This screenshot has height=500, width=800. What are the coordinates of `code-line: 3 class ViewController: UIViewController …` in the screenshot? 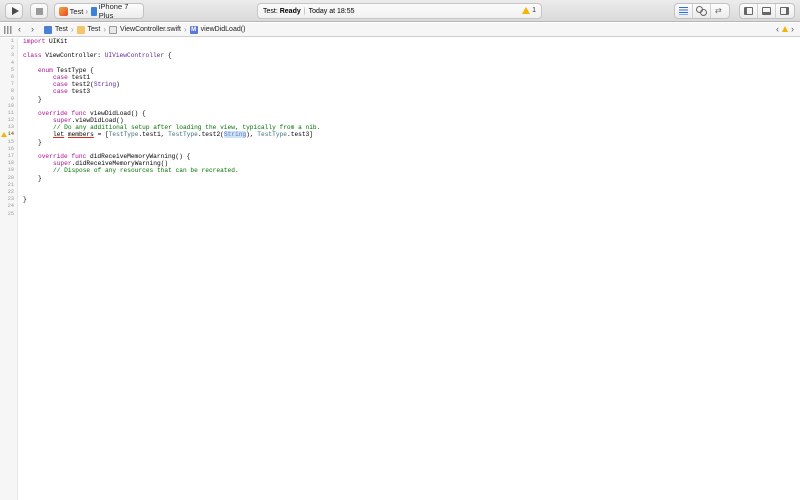 It's located at (400, 55).